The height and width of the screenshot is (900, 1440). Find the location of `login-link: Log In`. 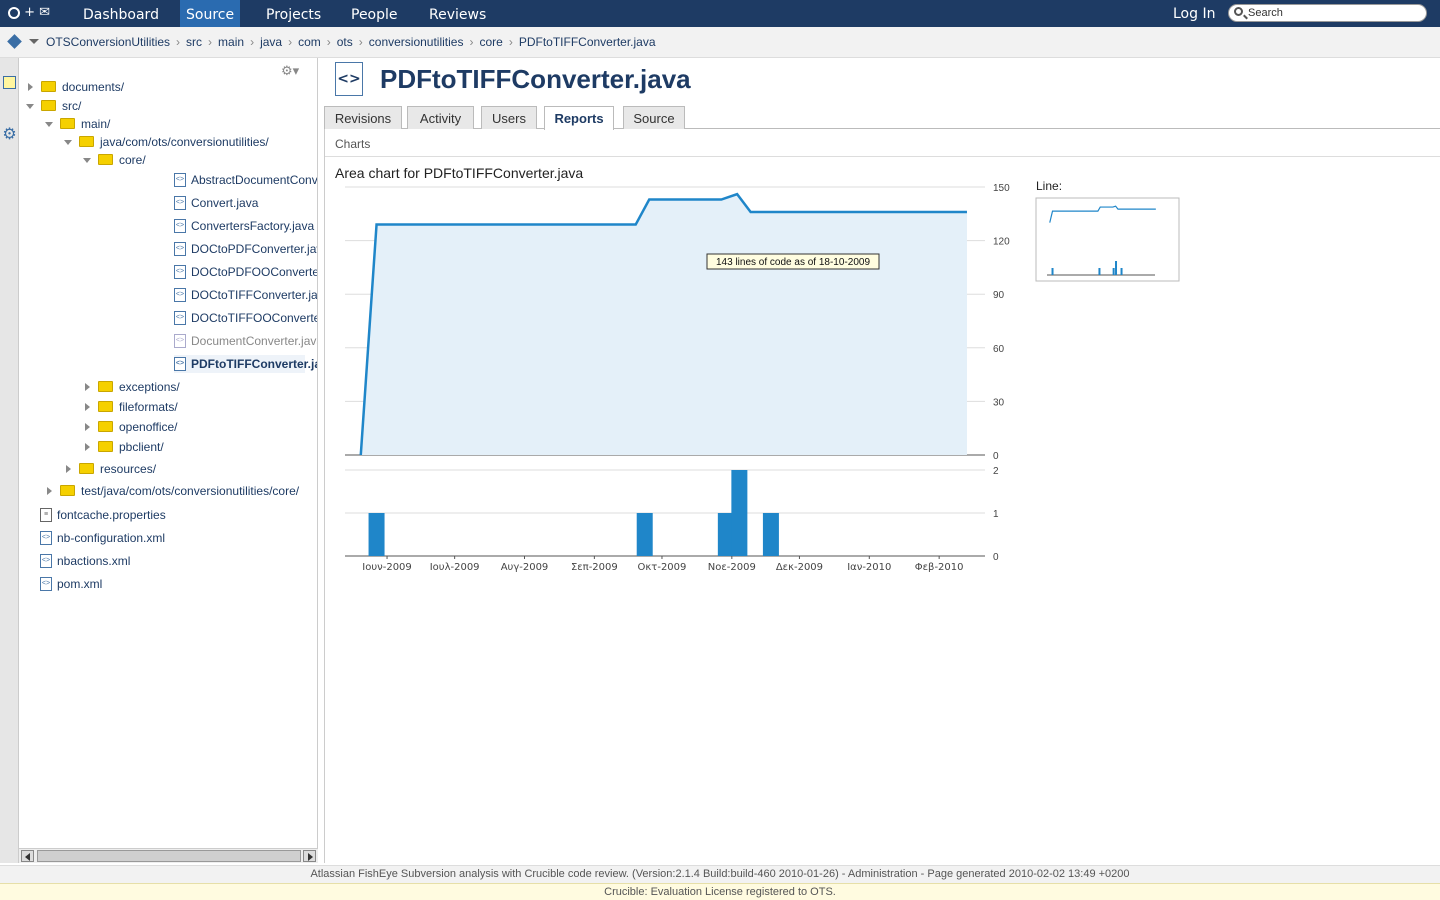

login-link: Log In is located at coordinates (1194, 14).